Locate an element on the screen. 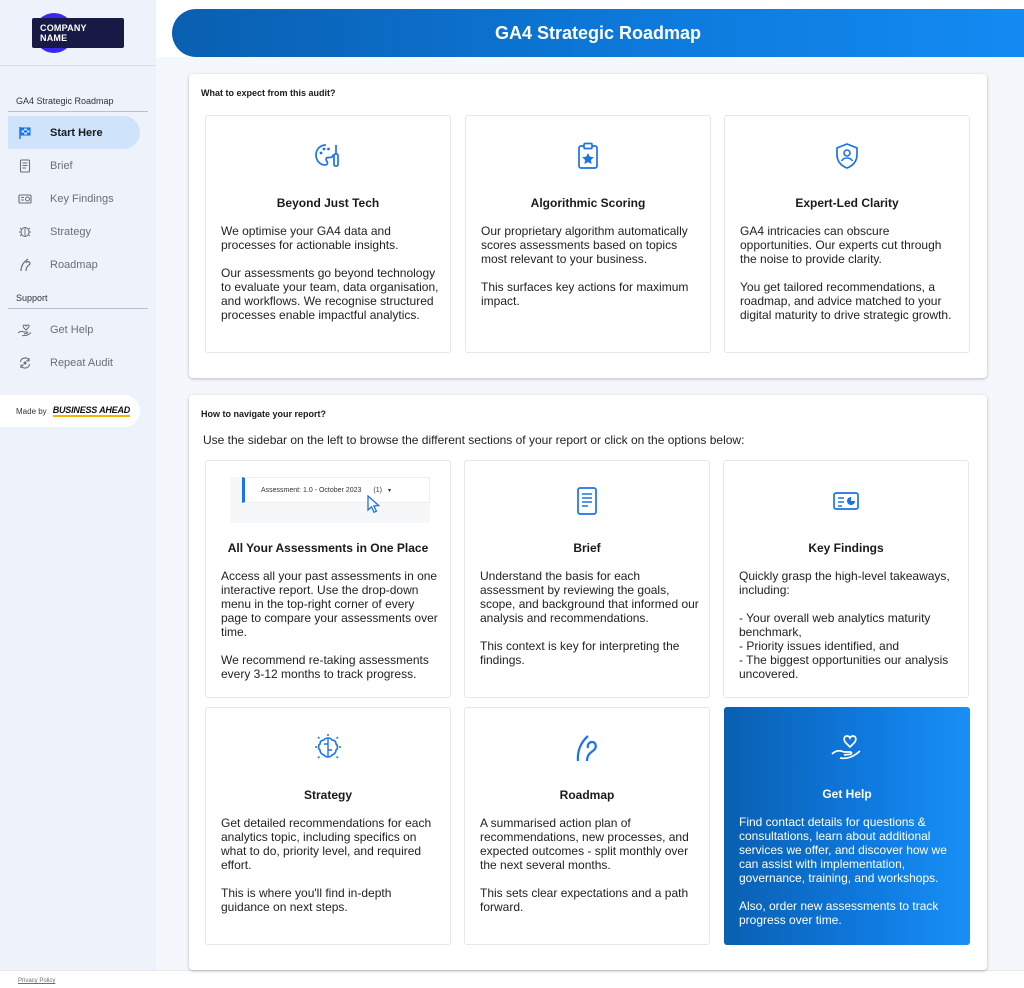  panel-title: What to expect from this audit? is located at coordinates (268, 93).